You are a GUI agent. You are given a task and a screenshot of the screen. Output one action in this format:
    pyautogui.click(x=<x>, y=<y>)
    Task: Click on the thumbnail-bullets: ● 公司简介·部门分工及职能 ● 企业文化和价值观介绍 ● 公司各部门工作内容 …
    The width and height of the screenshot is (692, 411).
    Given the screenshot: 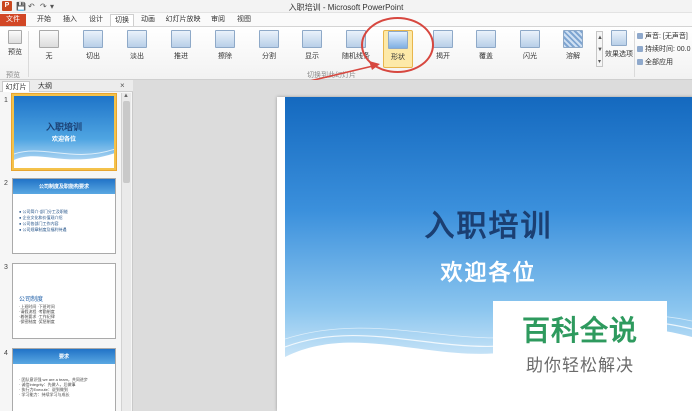 What is the action you would take?
    pyautogui.click(x=43, y=220)
    